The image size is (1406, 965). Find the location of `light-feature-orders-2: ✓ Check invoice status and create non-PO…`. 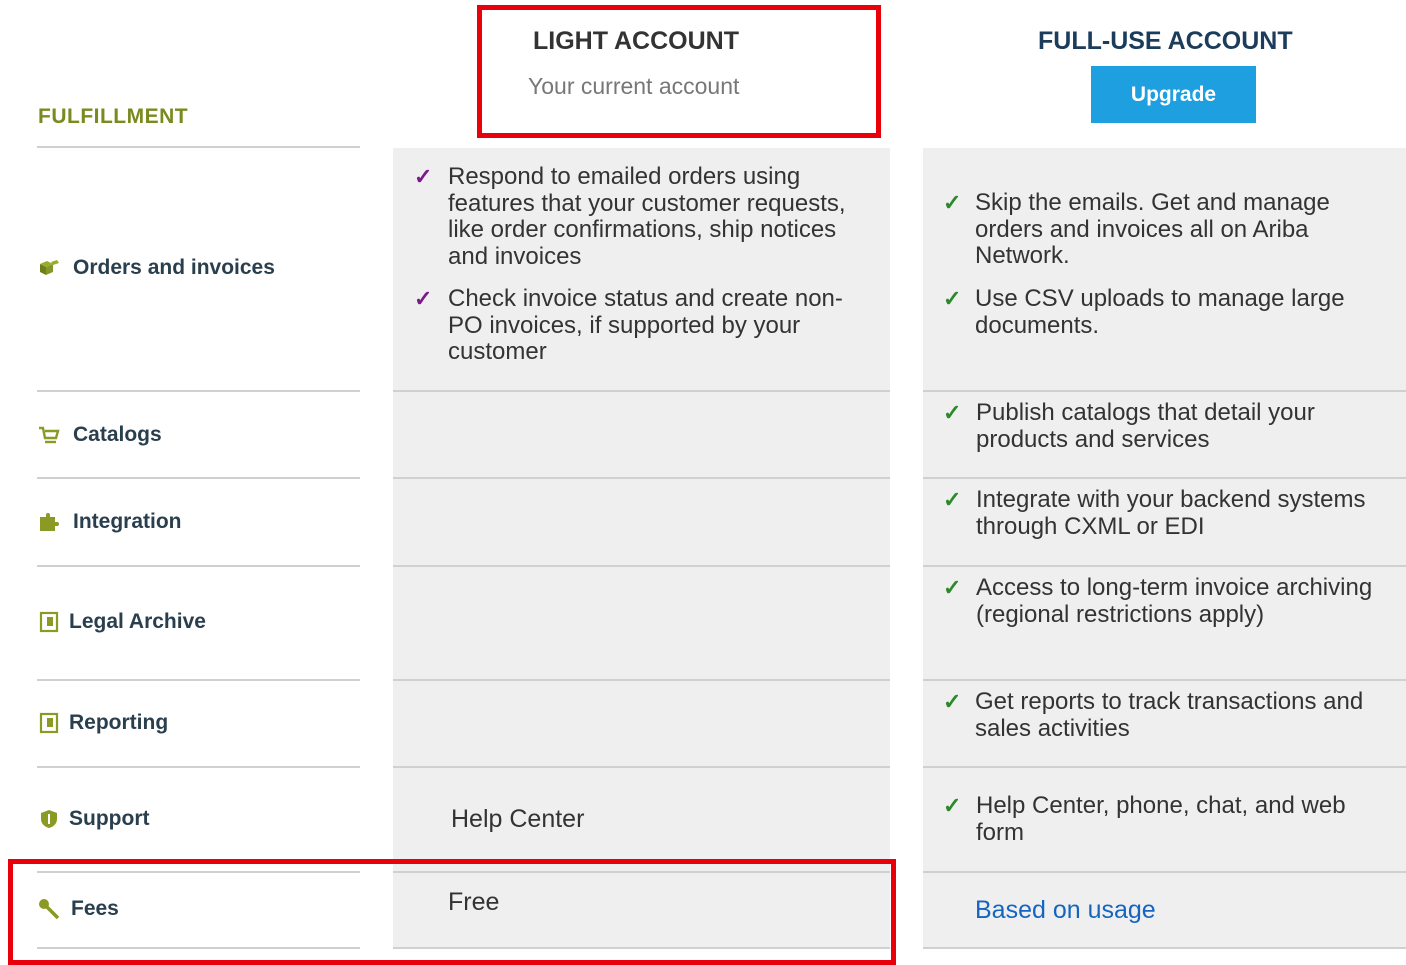

light-feature-orders-2: ✓ Check invoice status and create non-PO… is located at coordinates (628, 325).